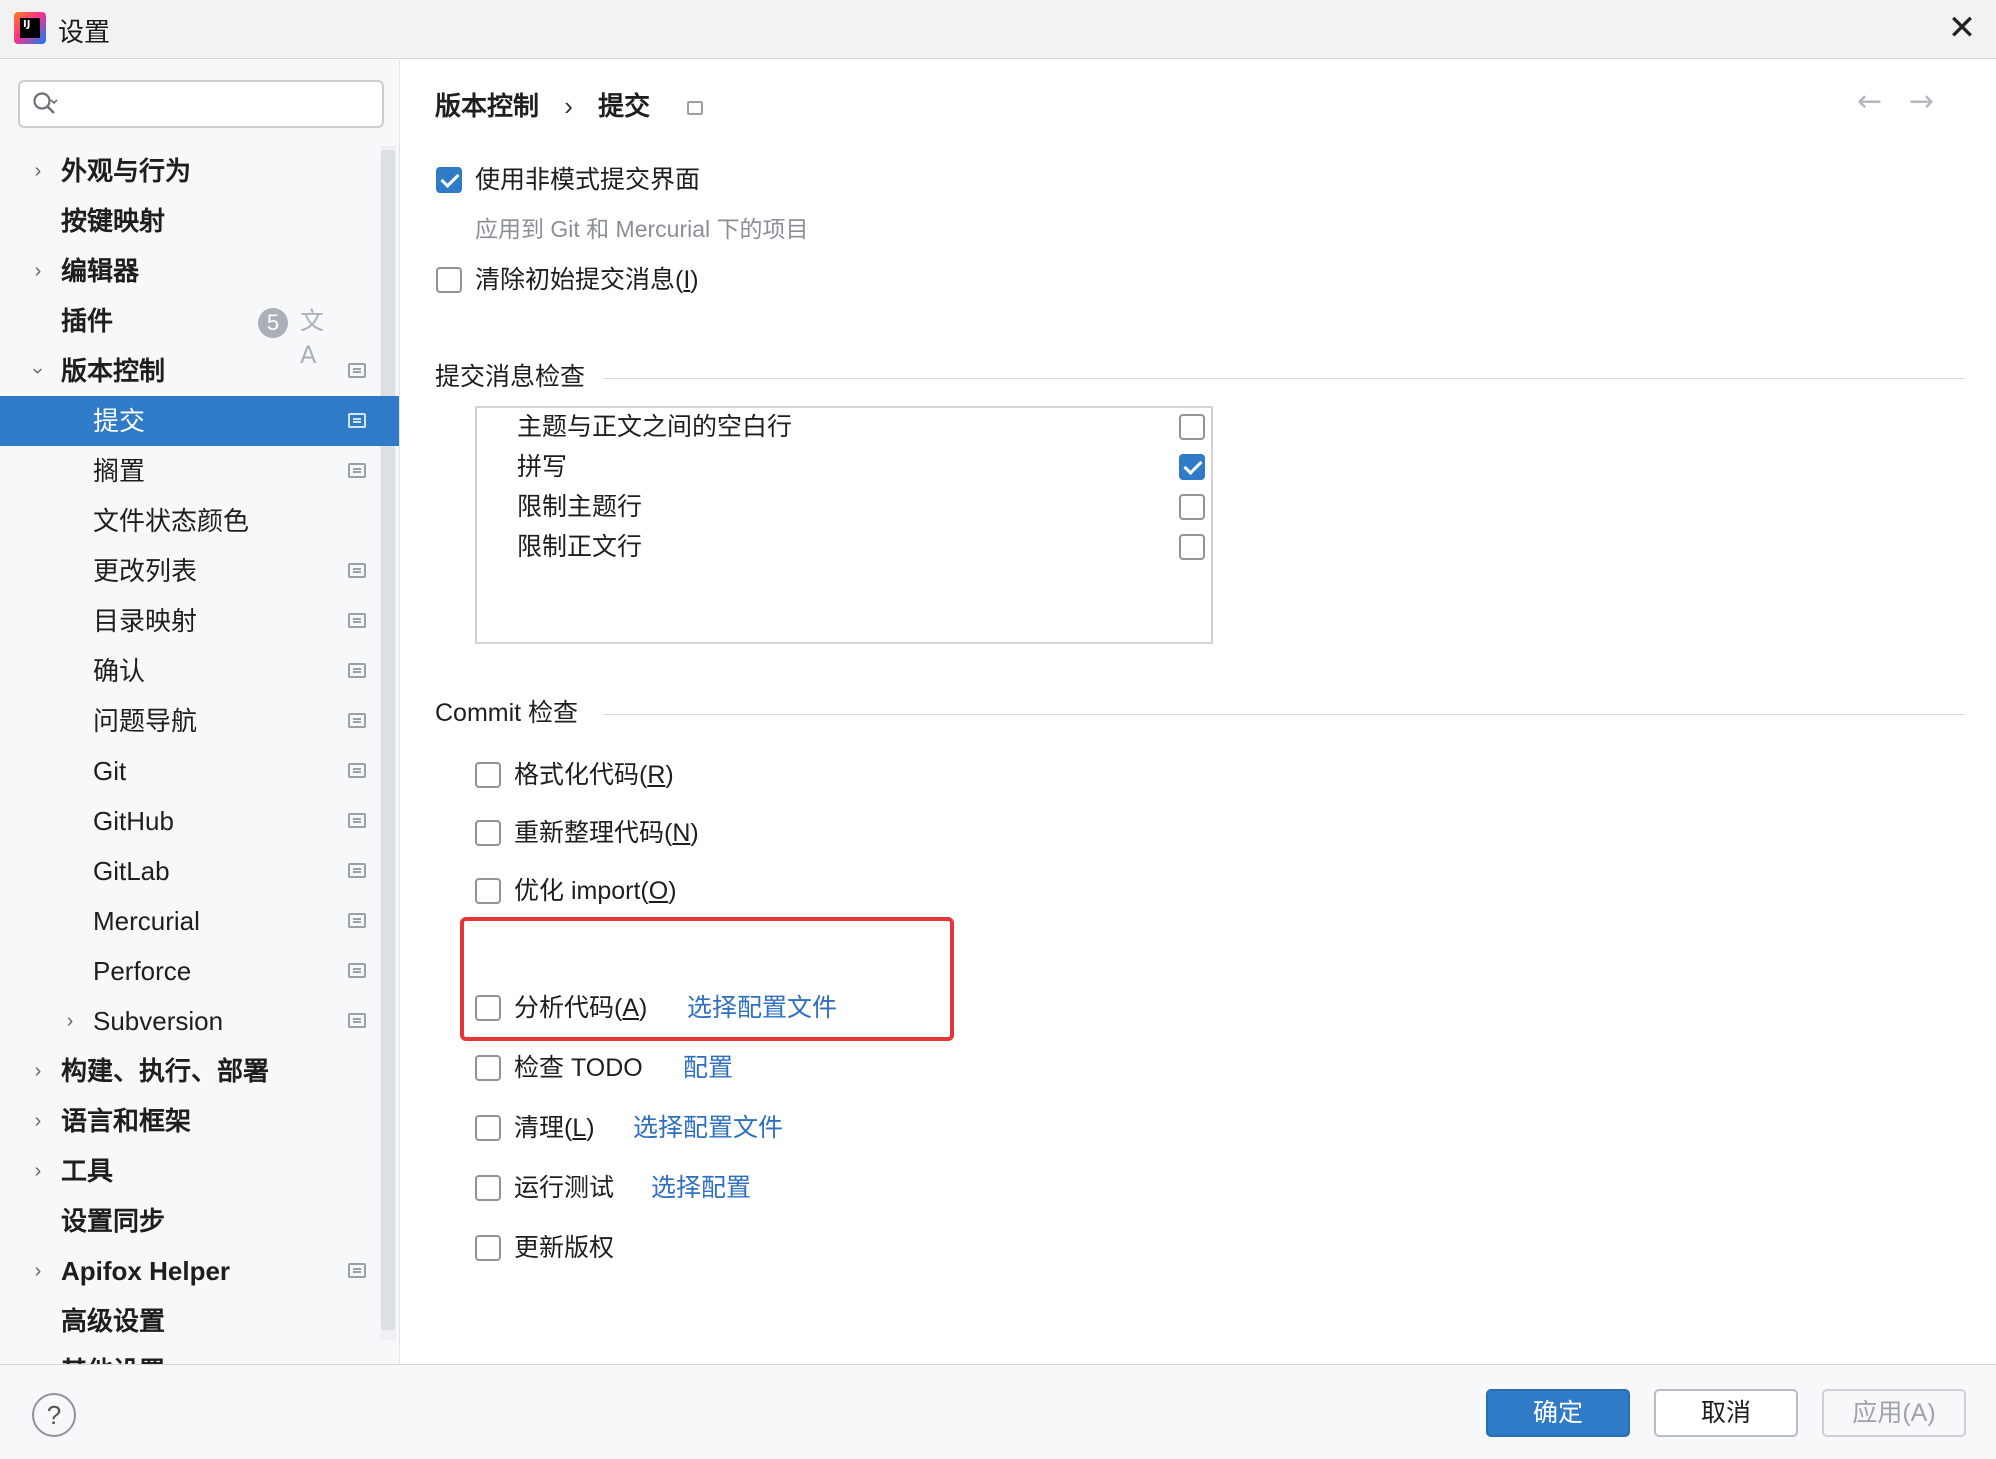 The height and width of the screenshot is (1459, 1996). What do you see at coordinates (1558, 1413) in the screenshot?
I see `ok-button: 确定` at bounding box center [1558, 1413].